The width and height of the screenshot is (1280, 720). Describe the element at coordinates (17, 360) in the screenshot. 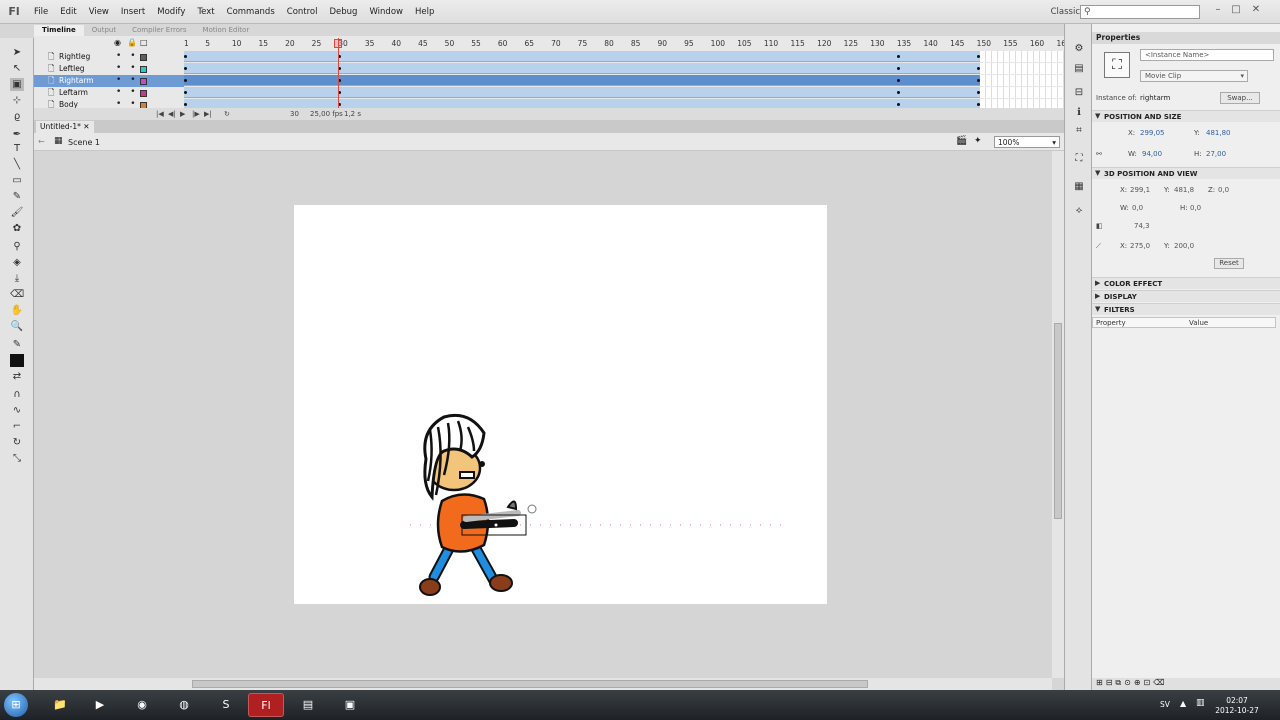

I see `fill-color-swatch: ■` at that location.